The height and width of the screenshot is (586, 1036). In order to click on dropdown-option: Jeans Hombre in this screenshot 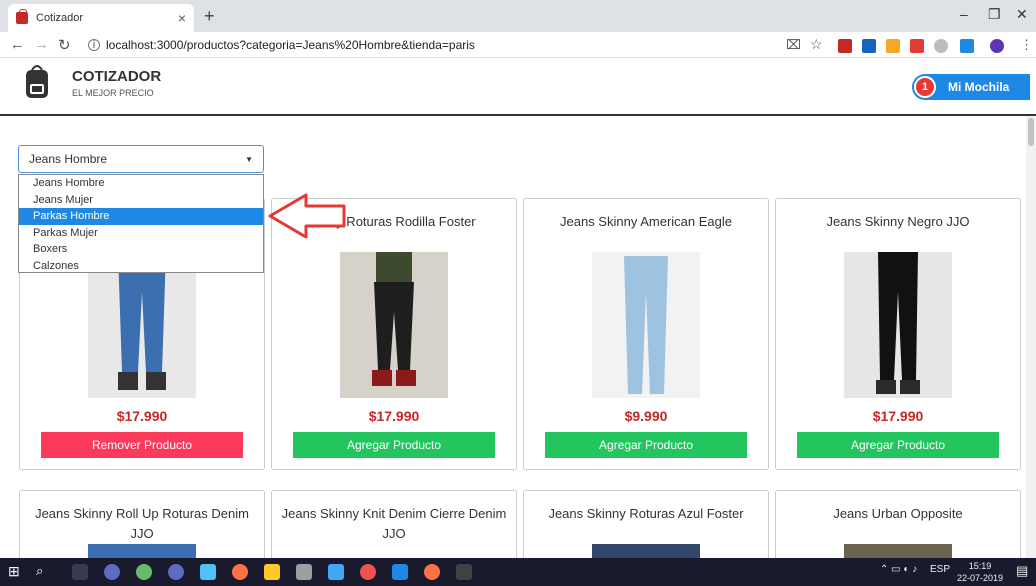, I will do `click(141, 183)`.